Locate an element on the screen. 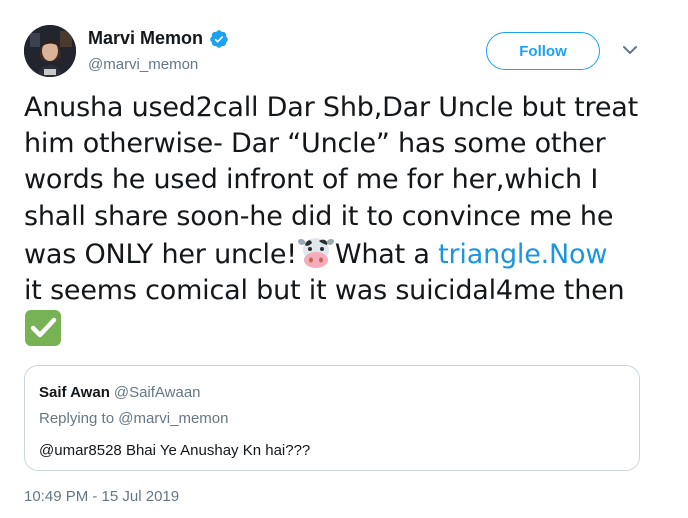  tweet-text-line is located at coordinates (344, 330).